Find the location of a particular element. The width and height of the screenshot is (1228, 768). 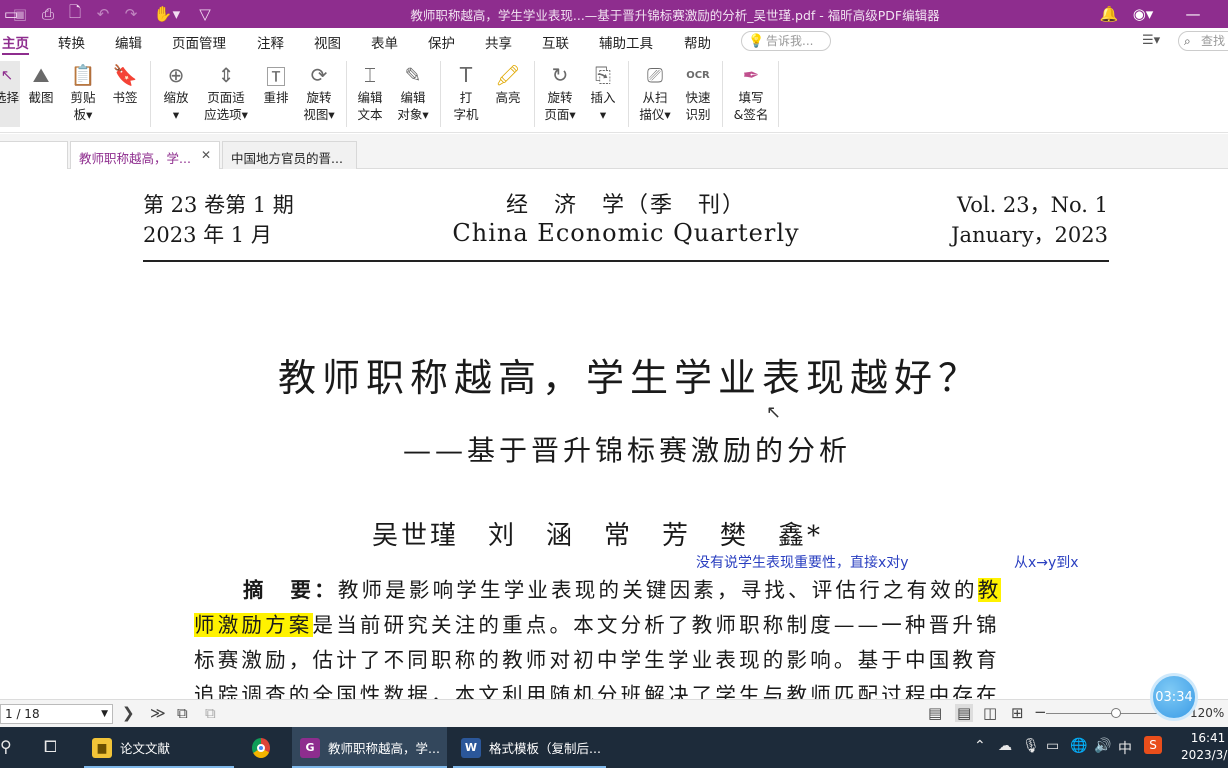

insert-button: ⎘ 插入 ▾ is located at coordinates (603, 92).